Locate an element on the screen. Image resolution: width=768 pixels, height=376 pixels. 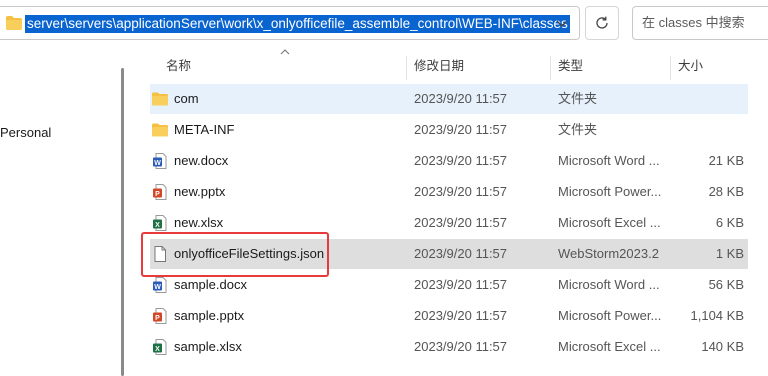
nav-item-personal: Personal is located at coordinates (25, 132).